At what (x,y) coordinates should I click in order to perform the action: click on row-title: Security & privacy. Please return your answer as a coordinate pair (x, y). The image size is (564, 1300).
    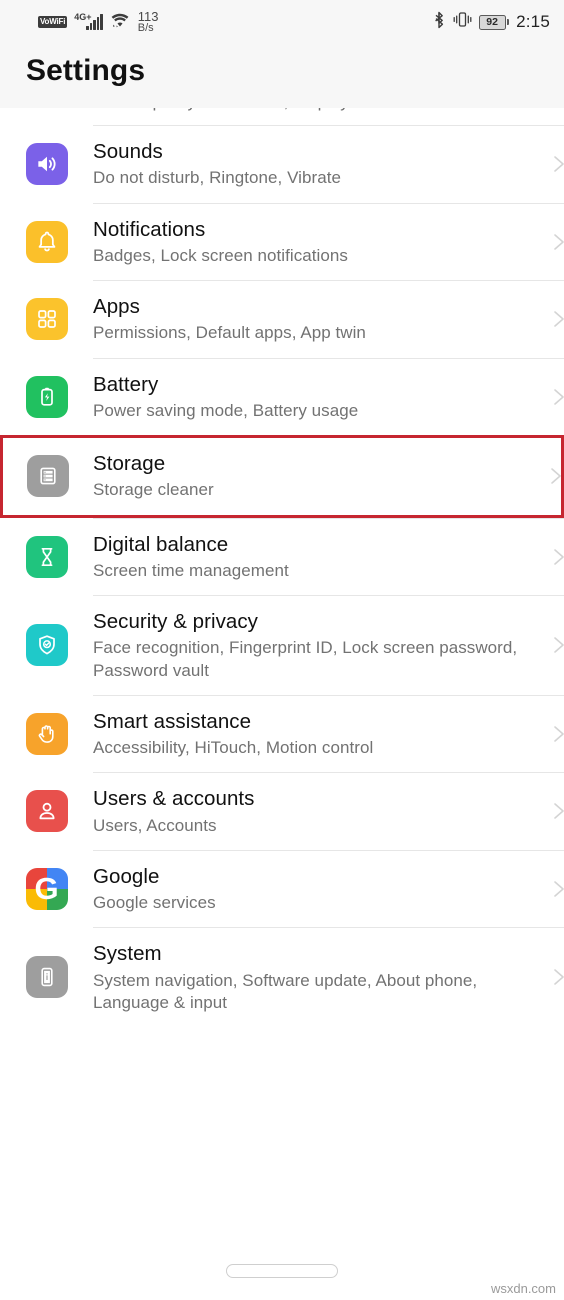
    Looking at the image, I should click on (175, 621).